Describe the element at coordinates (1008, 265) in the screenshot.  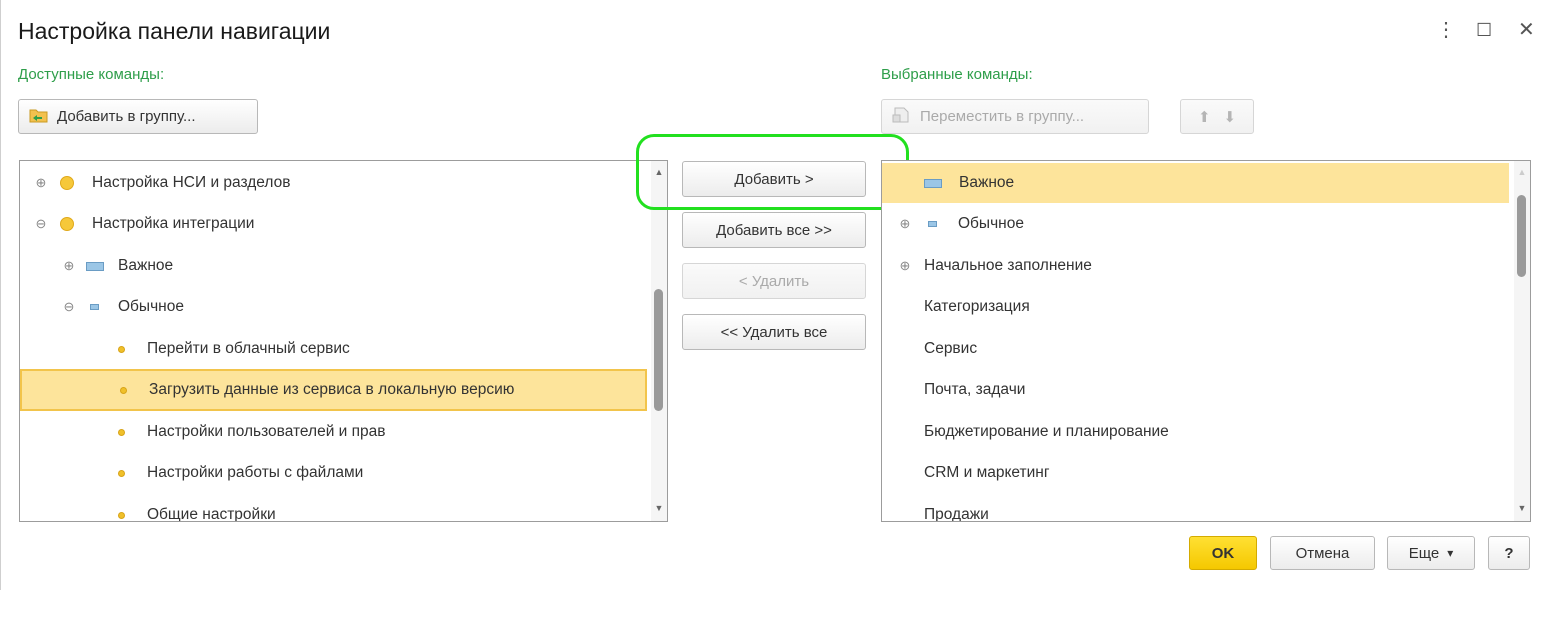
I see `tree-item-label: Начальное заполнение` at that location.